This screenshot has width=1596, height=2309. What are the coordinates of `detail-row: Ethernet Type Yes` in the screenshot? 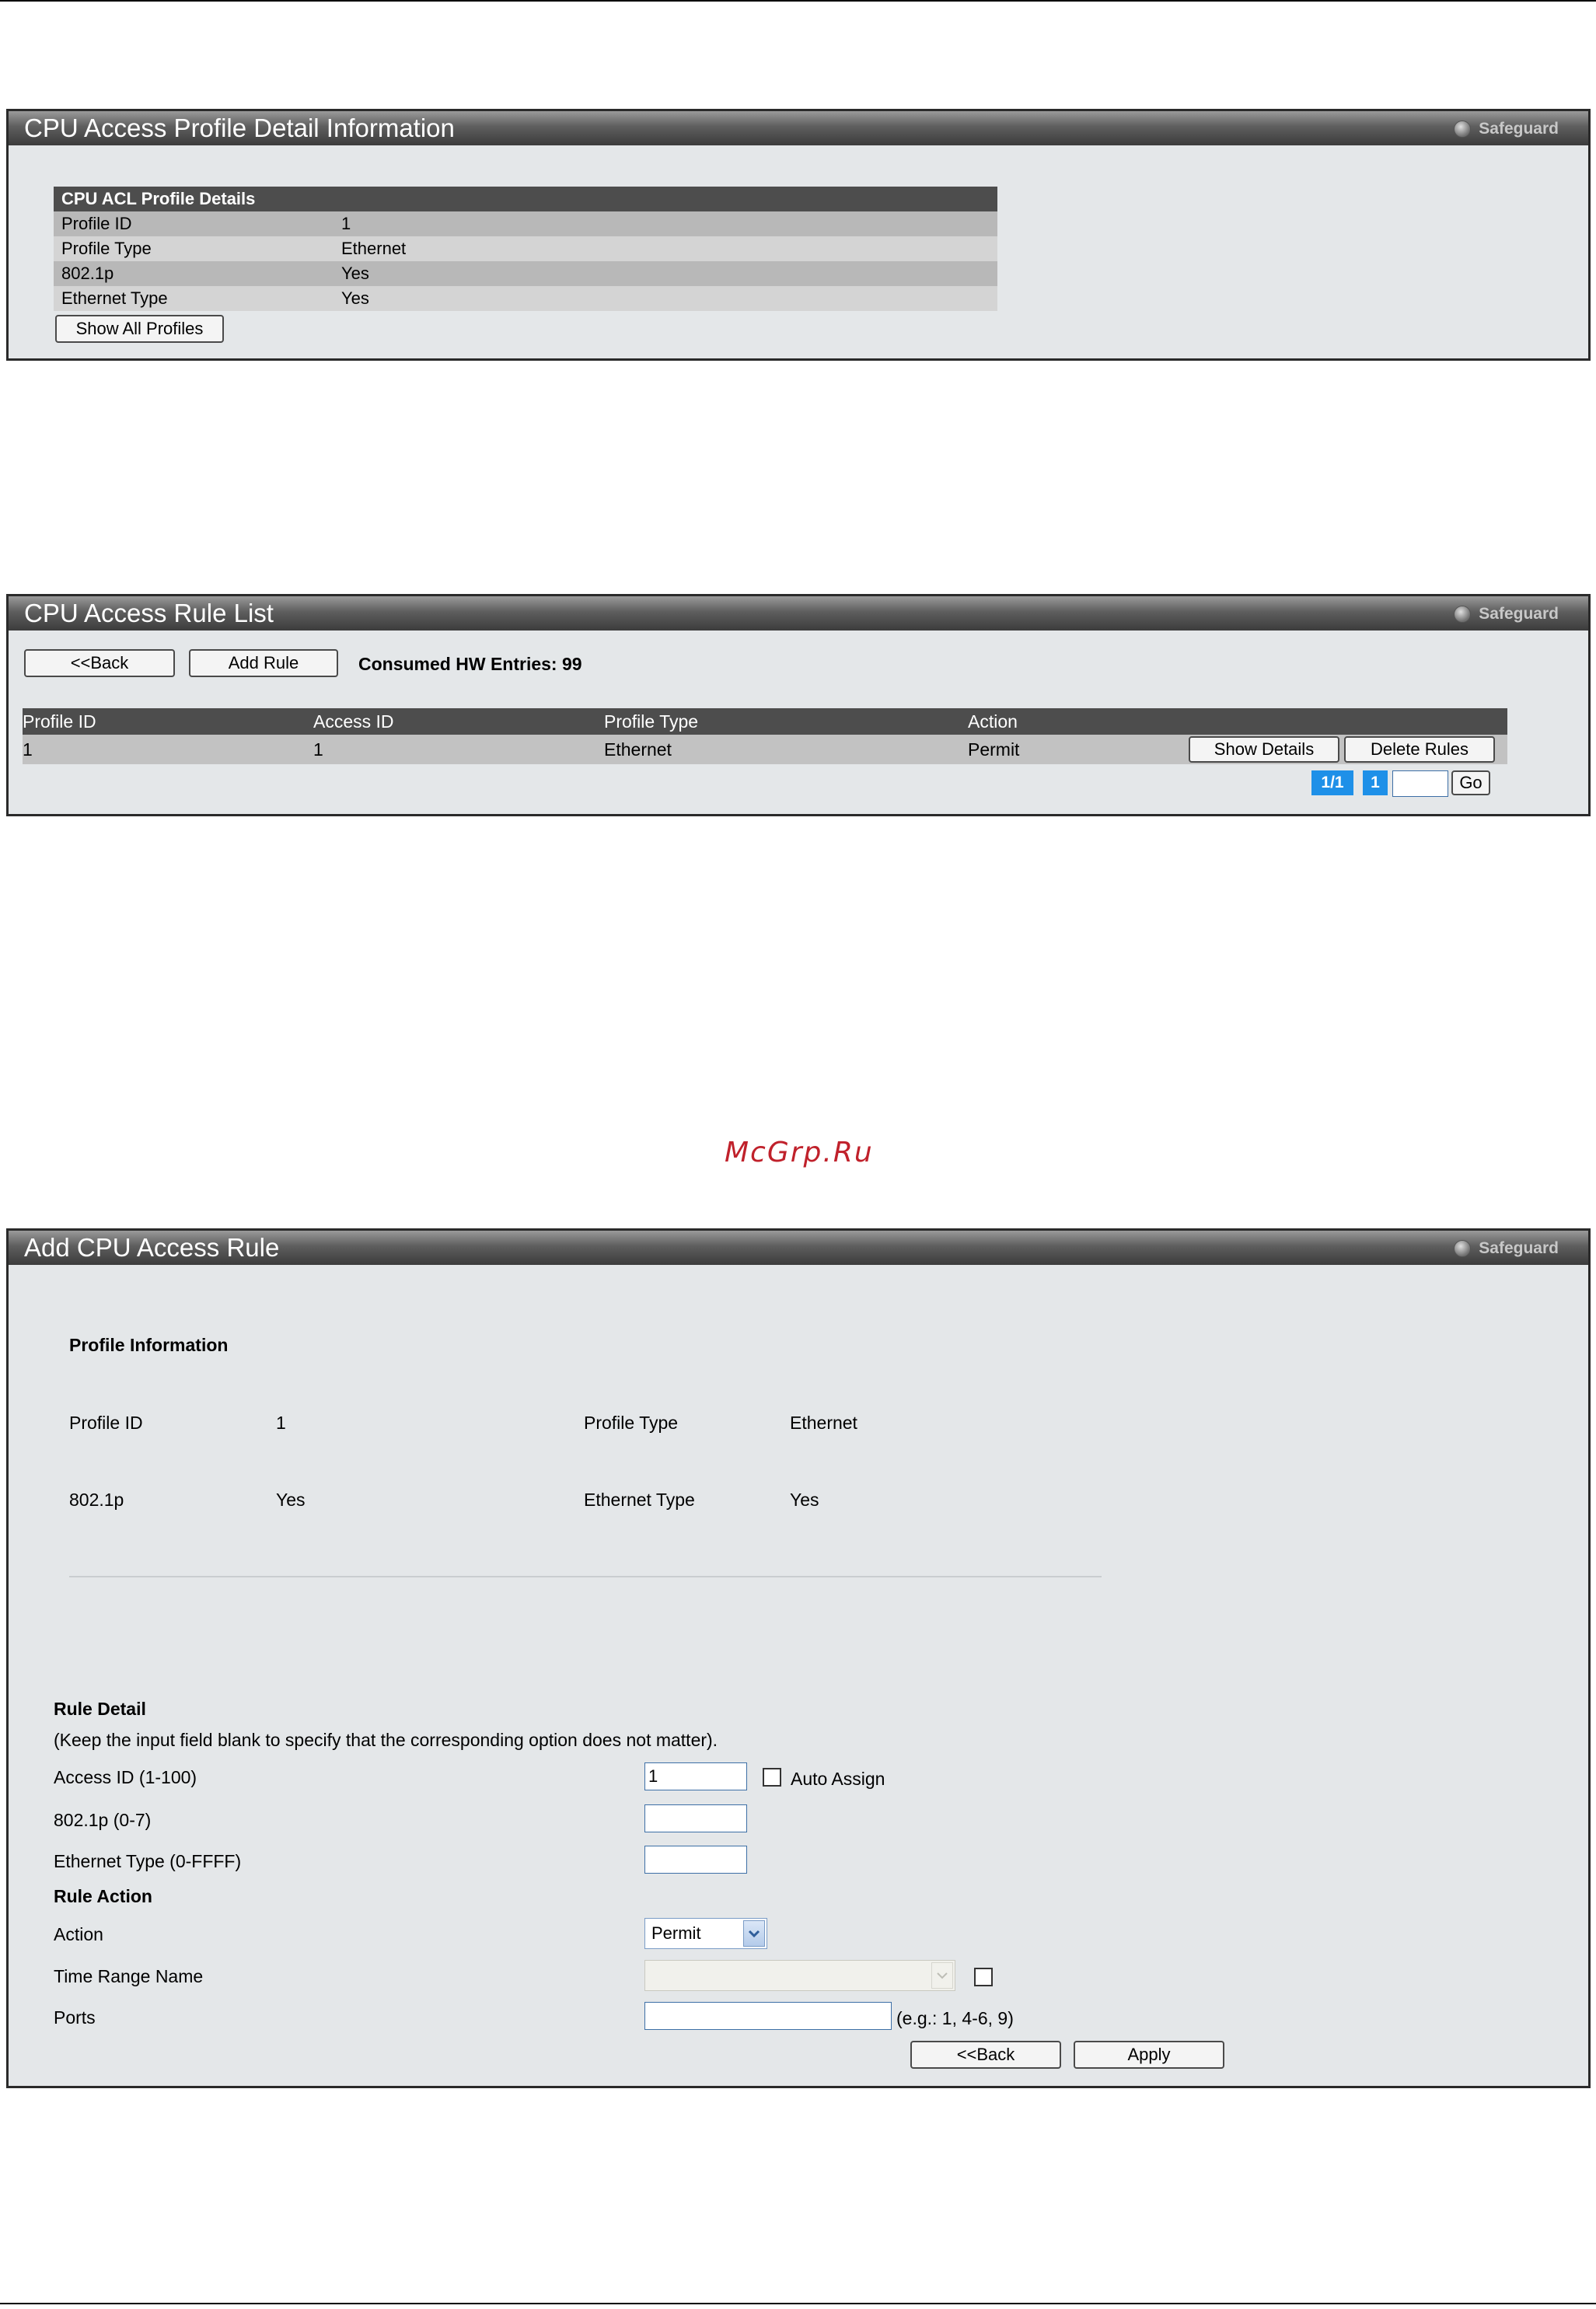 It's located at (526, 298).